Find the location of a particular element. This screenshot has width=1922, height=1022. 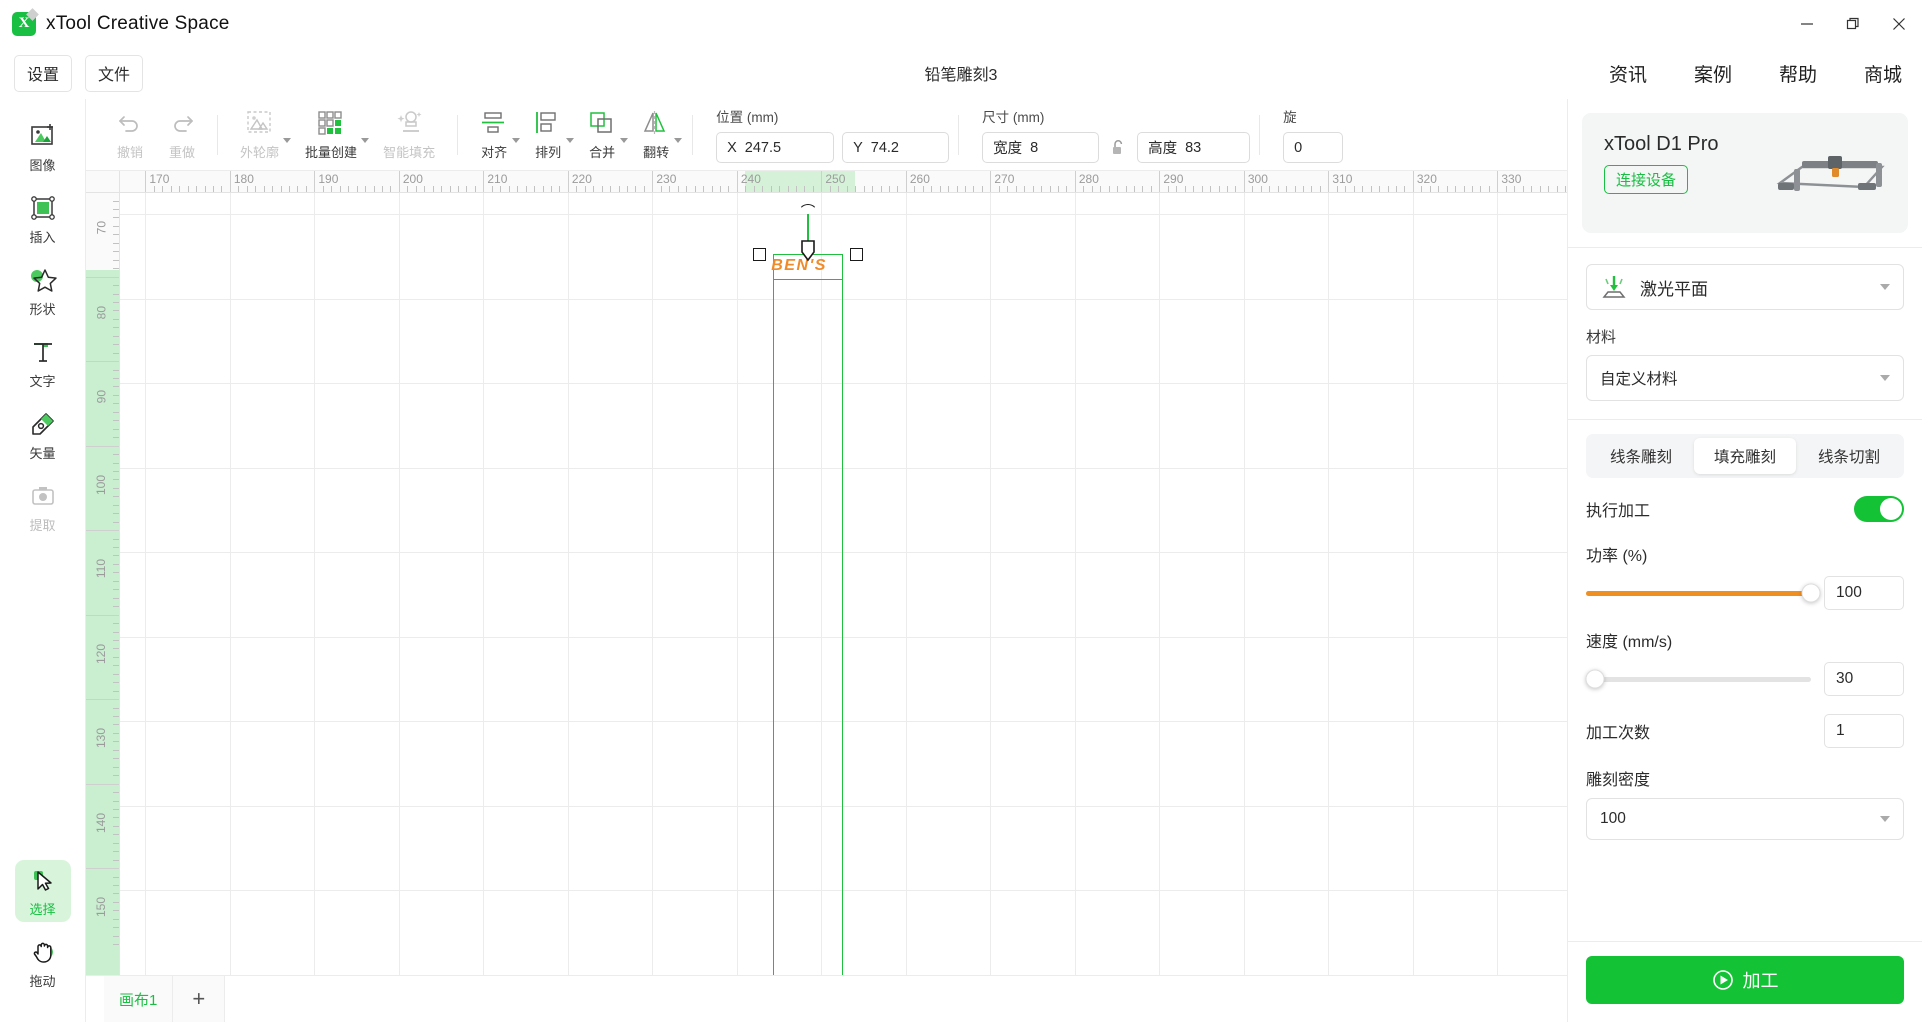

width-input: 宽度 8 is located at coordinates (1041, 147).